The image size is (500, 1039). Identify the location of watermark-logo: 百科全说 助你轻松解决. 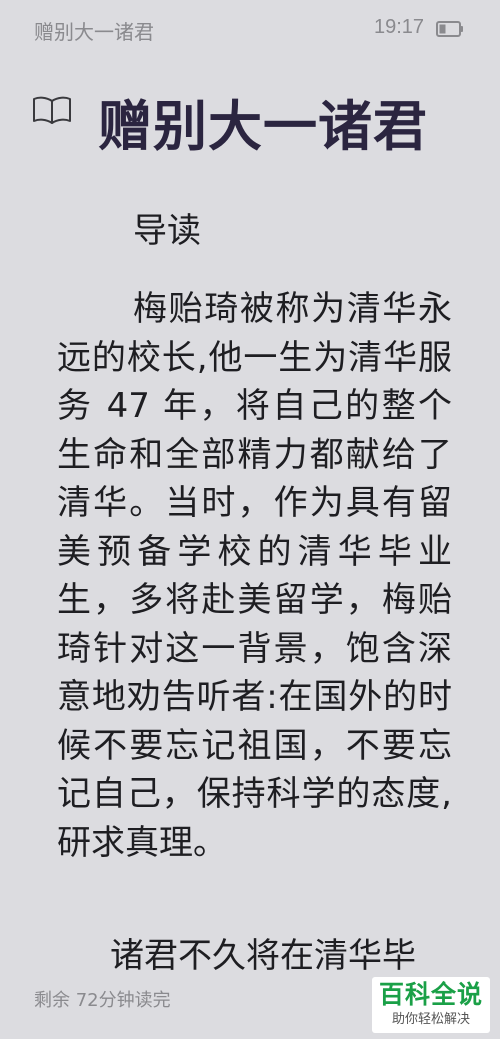
(431, 1005).